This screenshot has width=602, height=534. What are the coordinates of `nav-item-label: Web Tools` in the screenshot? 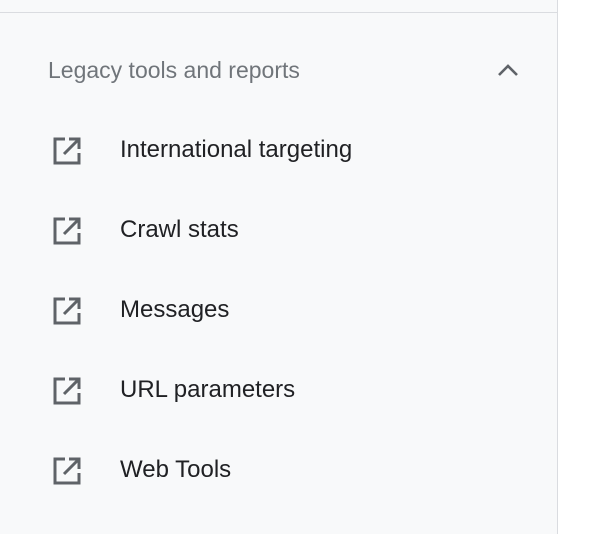 It's located at (176, 469).